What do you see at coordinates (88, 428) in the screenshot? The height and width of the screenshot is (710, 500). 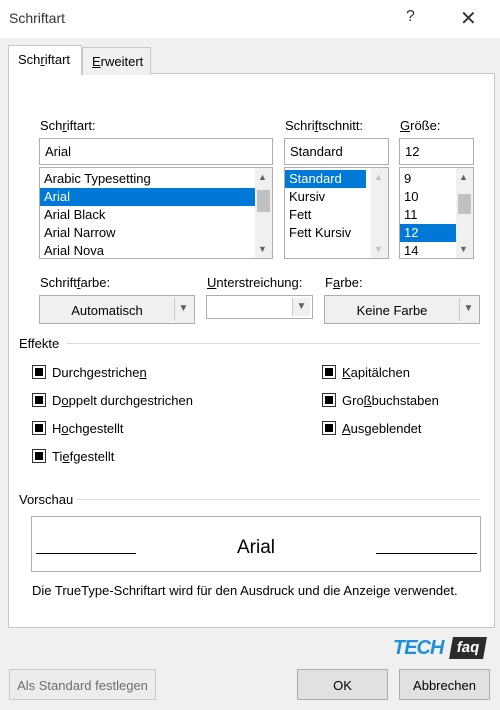 I see `checkbox-label: Hochgestellt` at bounding box center [88, 428].